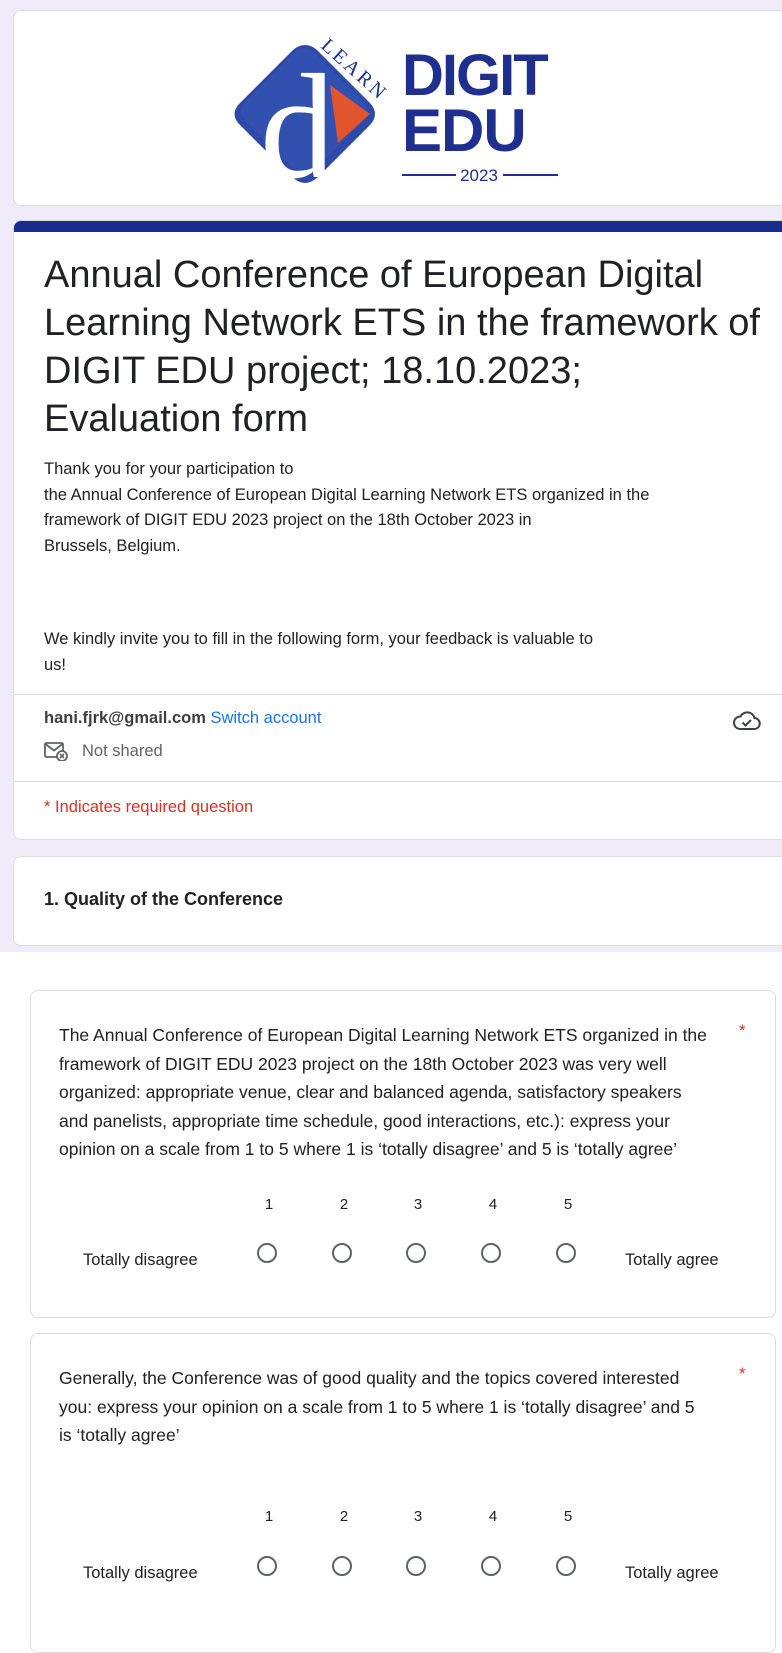 The image size is (782, 1653). Describe the element at coordinates (164, 899) in the screenshot. I see `section-title: 1. Quality of the Conference` at that location.